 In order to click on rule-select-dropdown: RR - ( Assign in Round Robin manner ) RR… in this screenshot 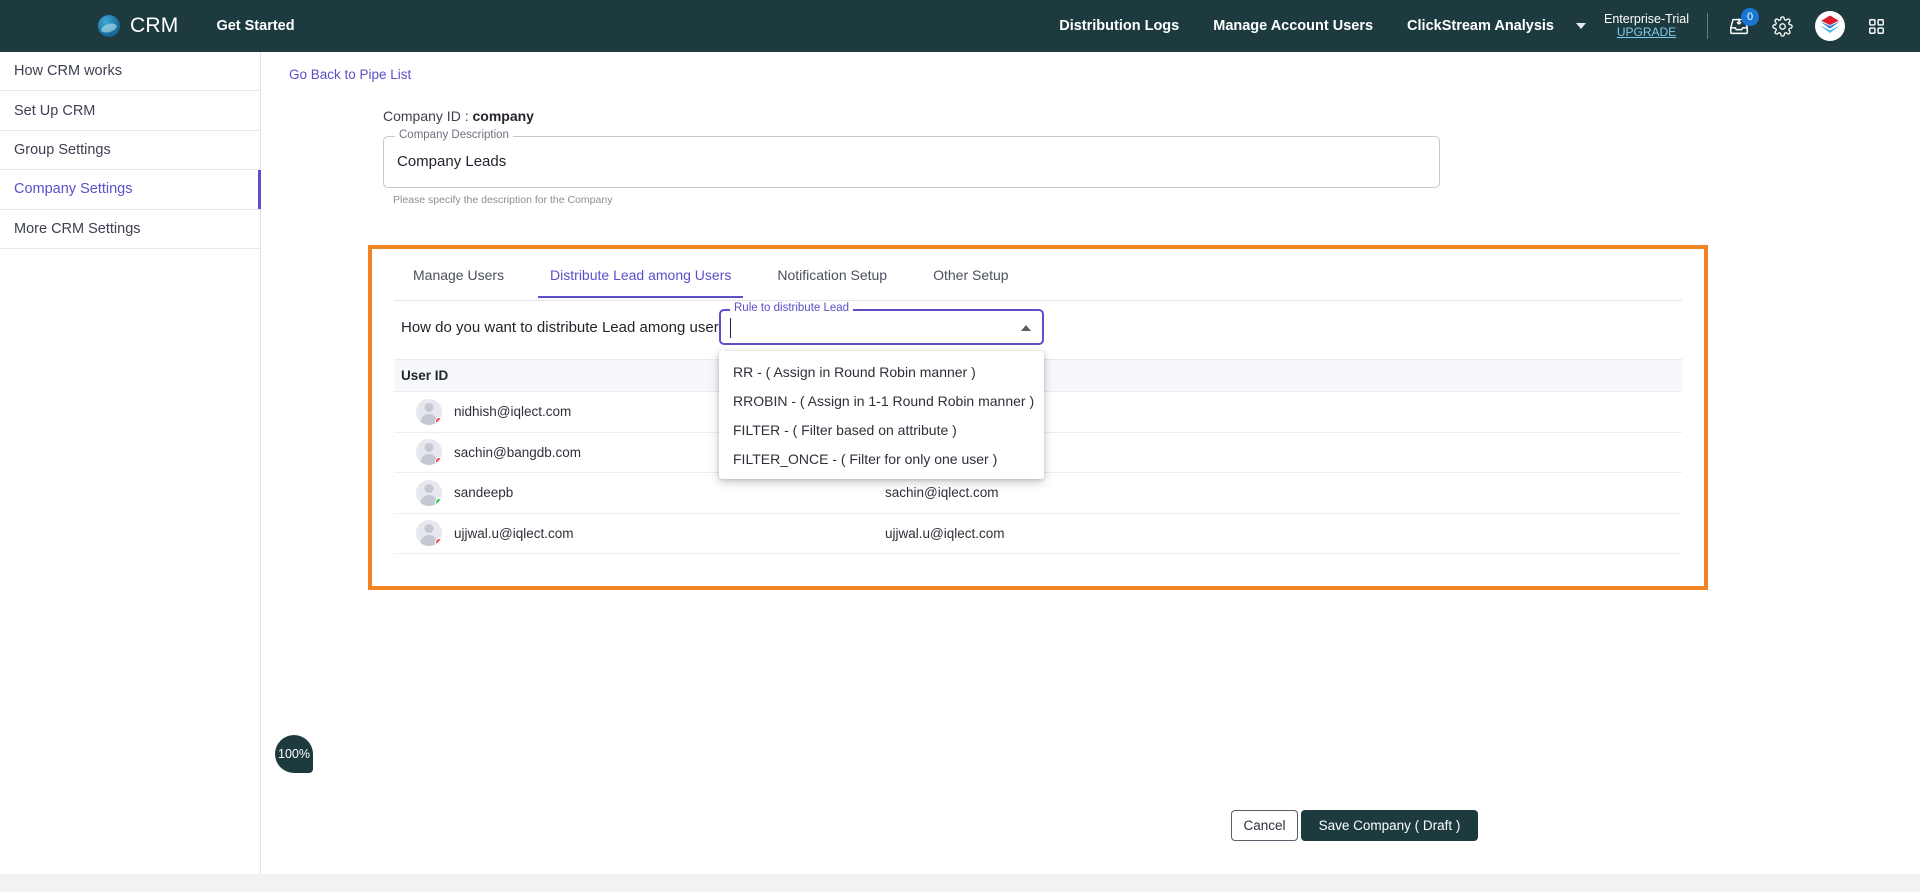, I will do `click(881, 415)`.